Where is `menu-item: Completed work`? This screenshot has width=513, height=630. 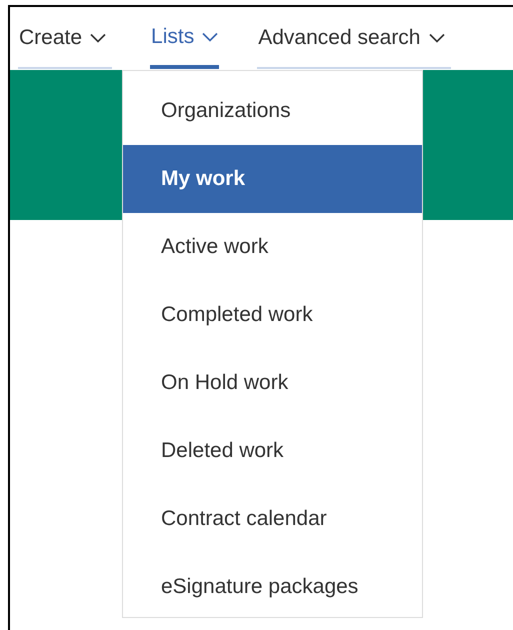 menu-item: Completed work is located at coordinates (272, 315).